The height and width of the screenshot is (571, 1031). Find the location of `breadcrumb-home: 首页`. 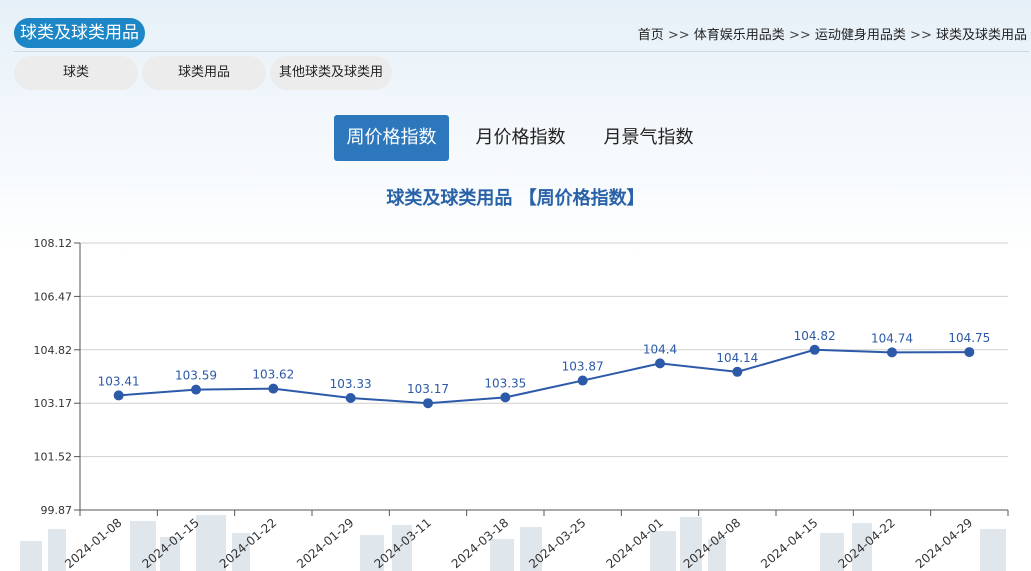

breadcrumb-home: 首页 is located at coordinates (651, 35).